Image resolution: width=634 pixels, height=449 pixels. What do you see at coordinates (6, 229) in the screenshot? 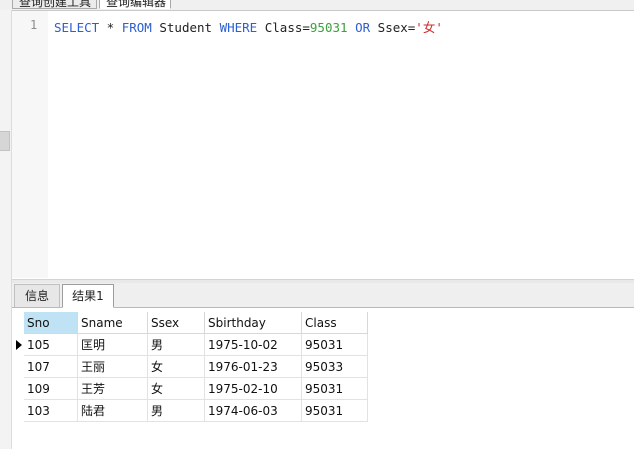
I see `left-panel-strip` at bounding box center [6, 229].